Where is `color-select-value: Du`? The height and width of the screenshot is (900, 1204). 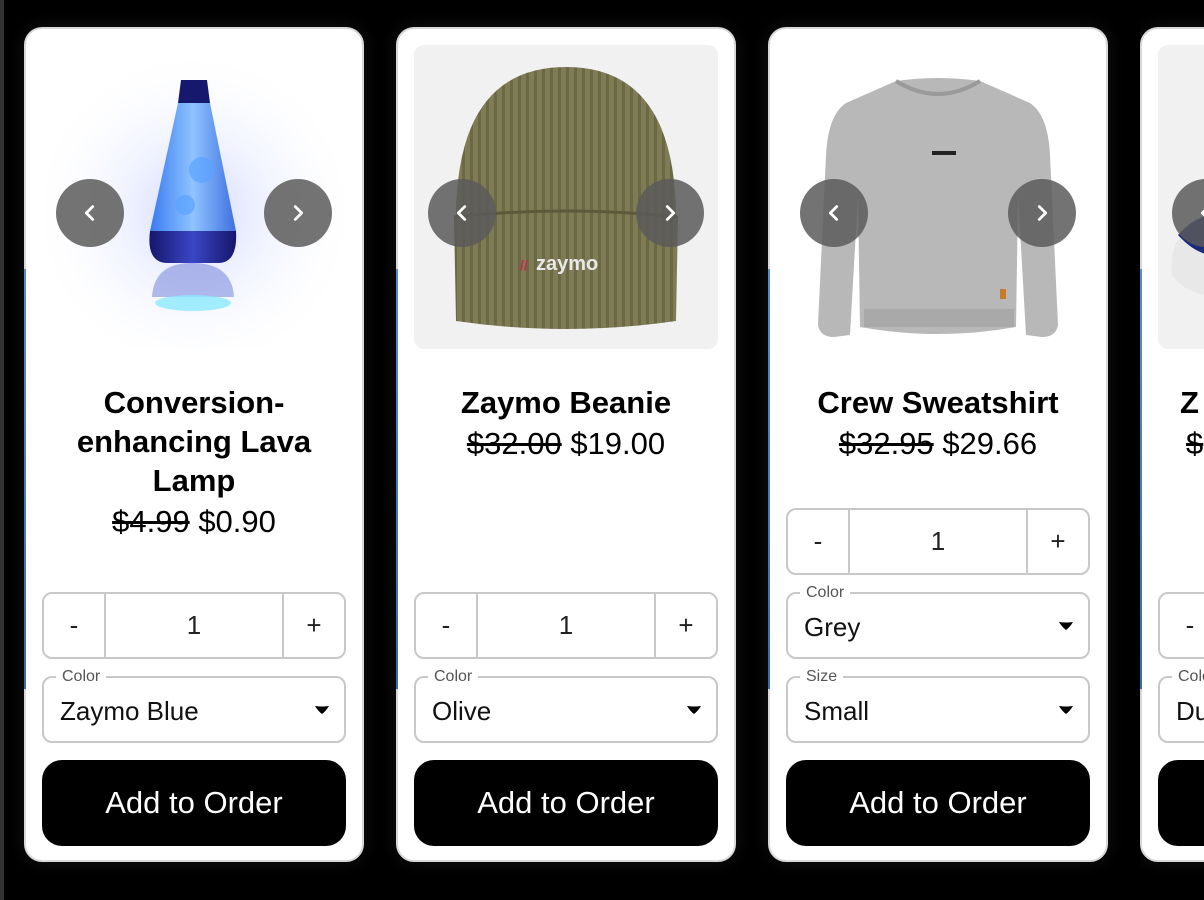 color-select-value: Du is located at coordinates (1190, 711).